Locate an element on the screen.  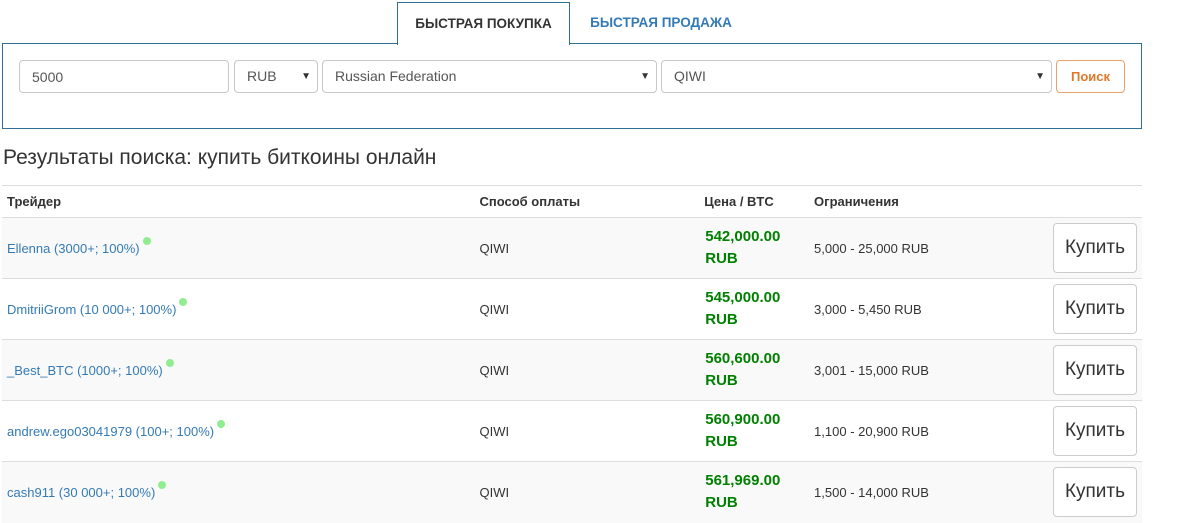
price-value: 560,600.00 is located at coordinates (743, 358).